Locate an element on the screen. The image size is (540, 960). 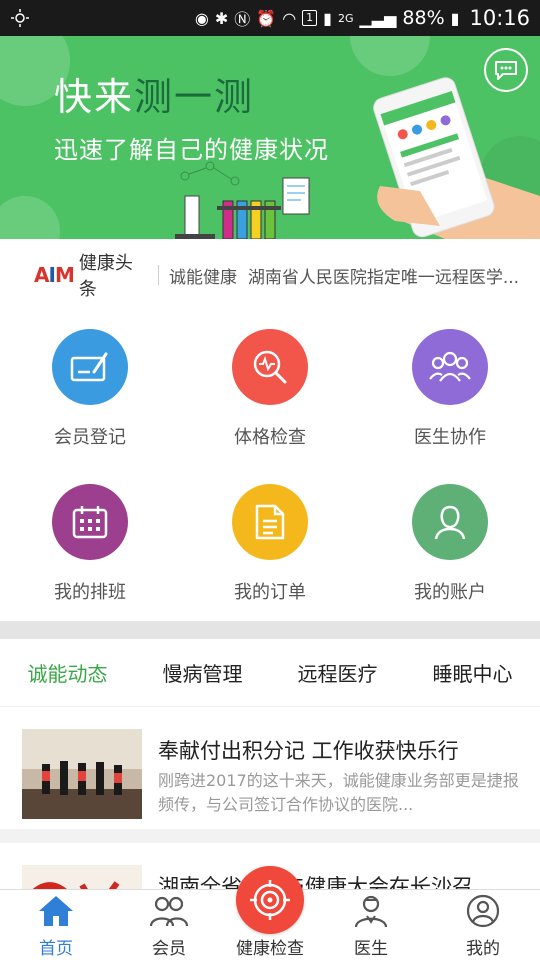
chat-button is located at coordinates (506, 70).